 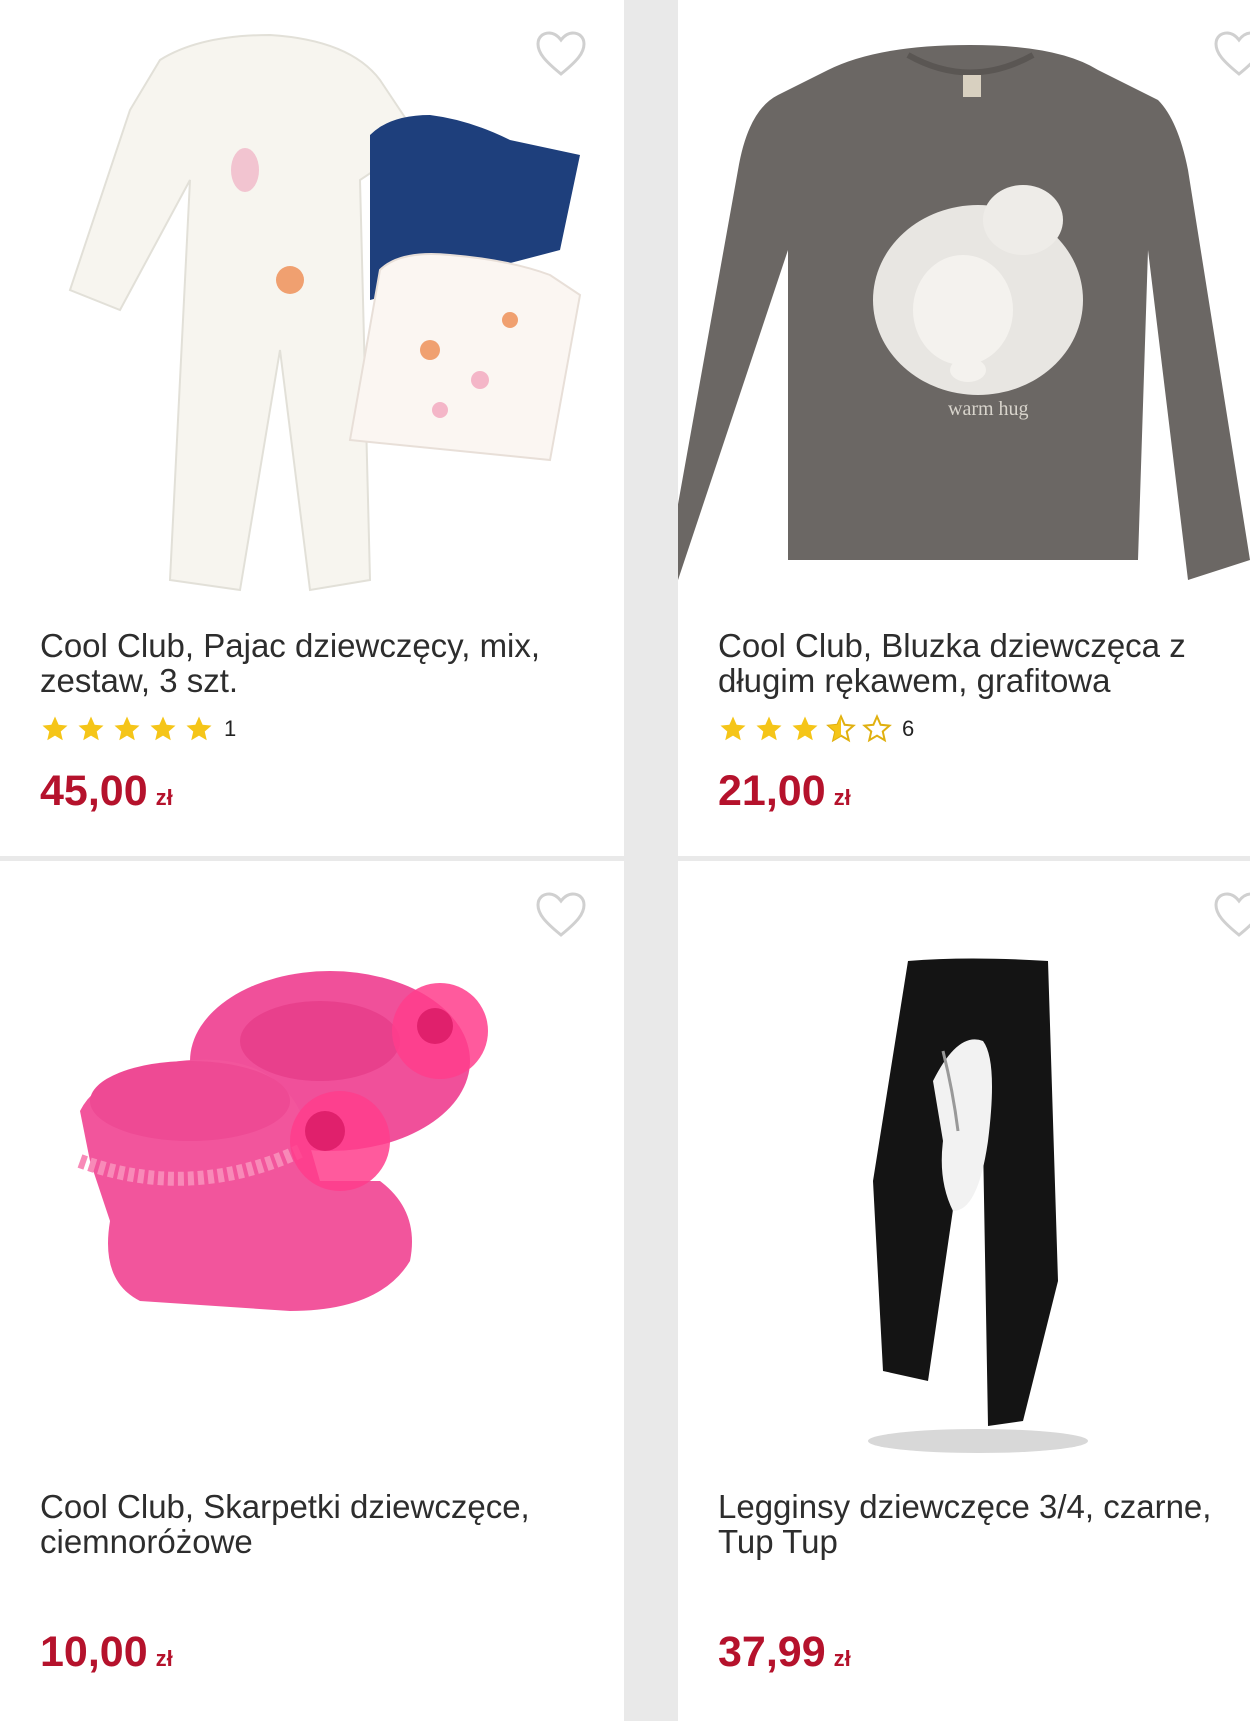 What do you see at coordinates (988, 409) in the screenshot?
I see `svg-text: warm hug` at bounding box center [988, 409].